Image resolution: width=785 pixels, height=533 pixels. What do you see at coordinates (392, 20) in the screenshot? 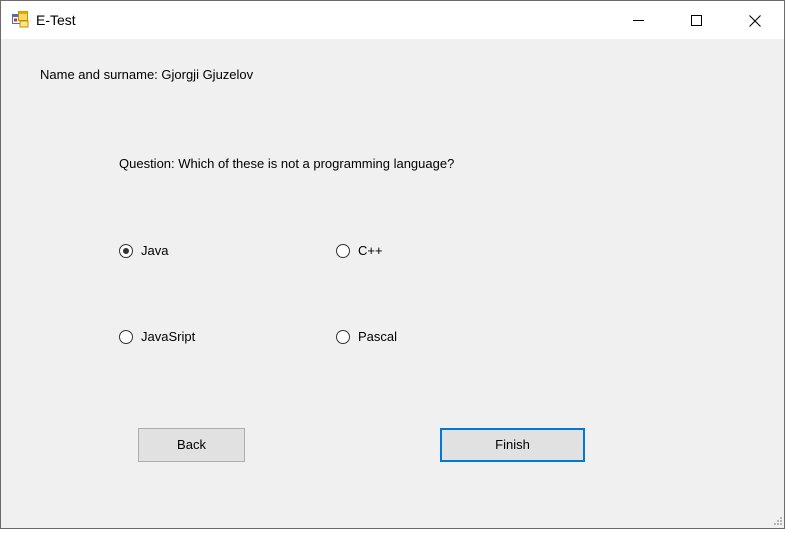
I see `title-bar: E-Test` at bounding box center [392, 20].